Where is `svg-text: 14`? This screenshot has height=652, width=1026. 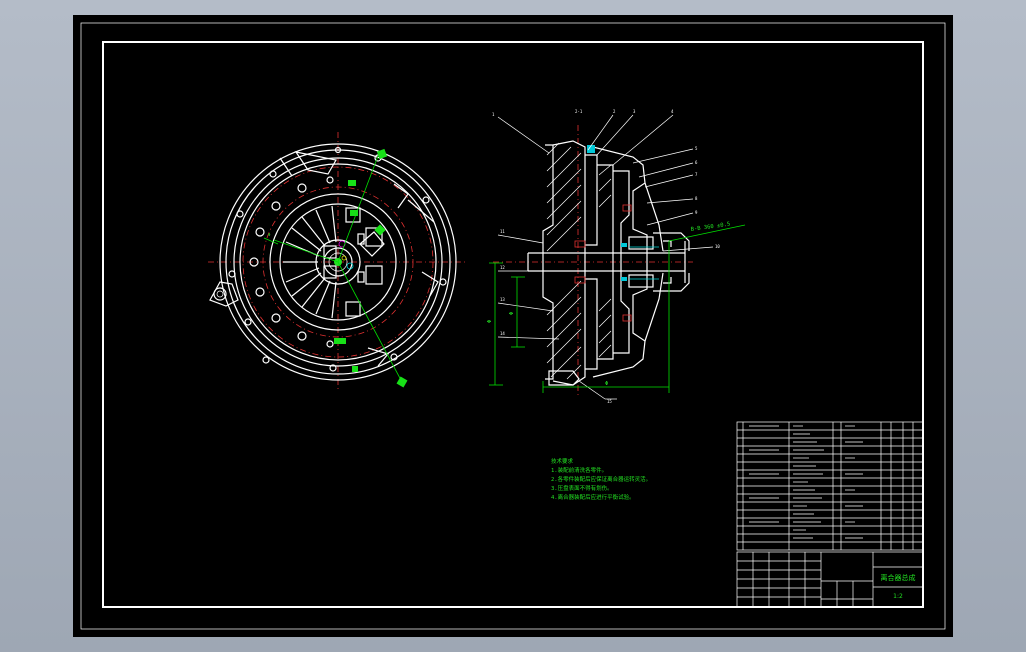 svg-text: 14 is located at coordinates (502, 333).